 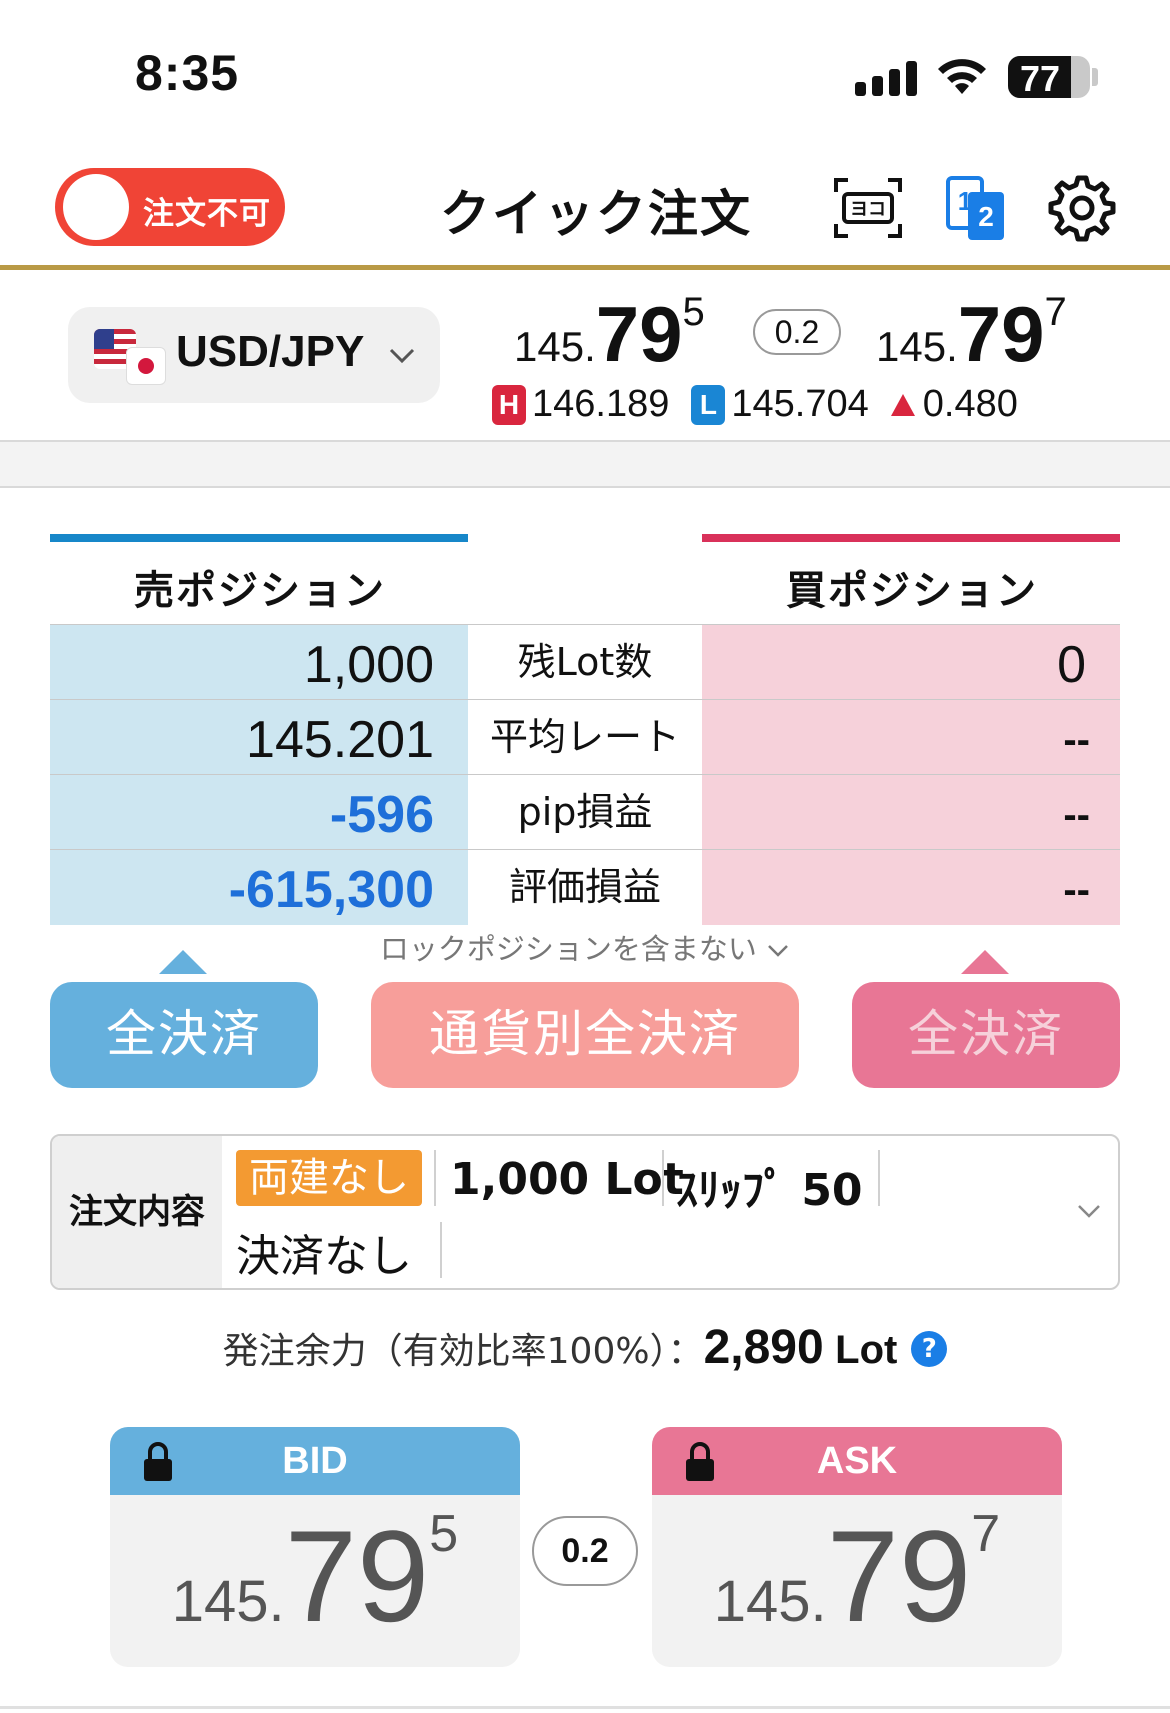 I want to click on up-arrow-icon, so click(x=902, y=404).